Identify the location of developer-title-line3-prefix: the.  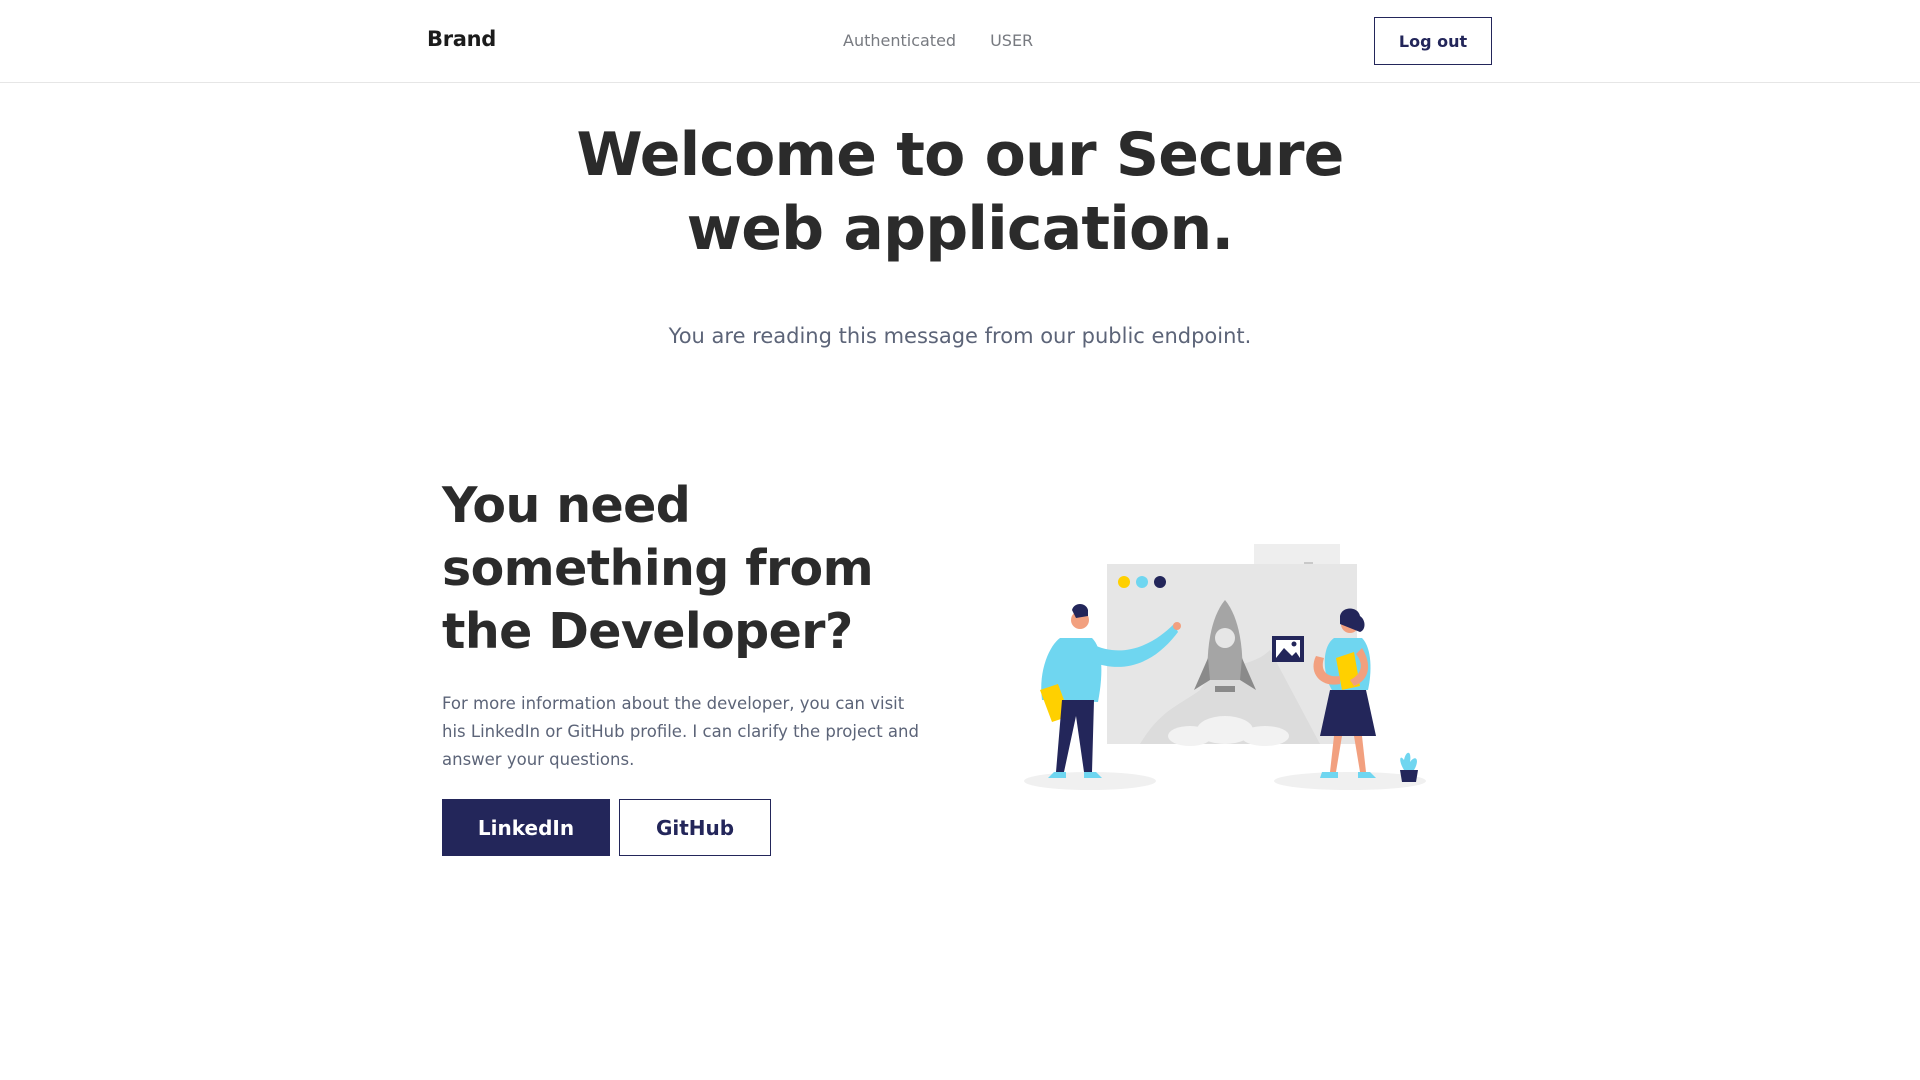
(495, 631).